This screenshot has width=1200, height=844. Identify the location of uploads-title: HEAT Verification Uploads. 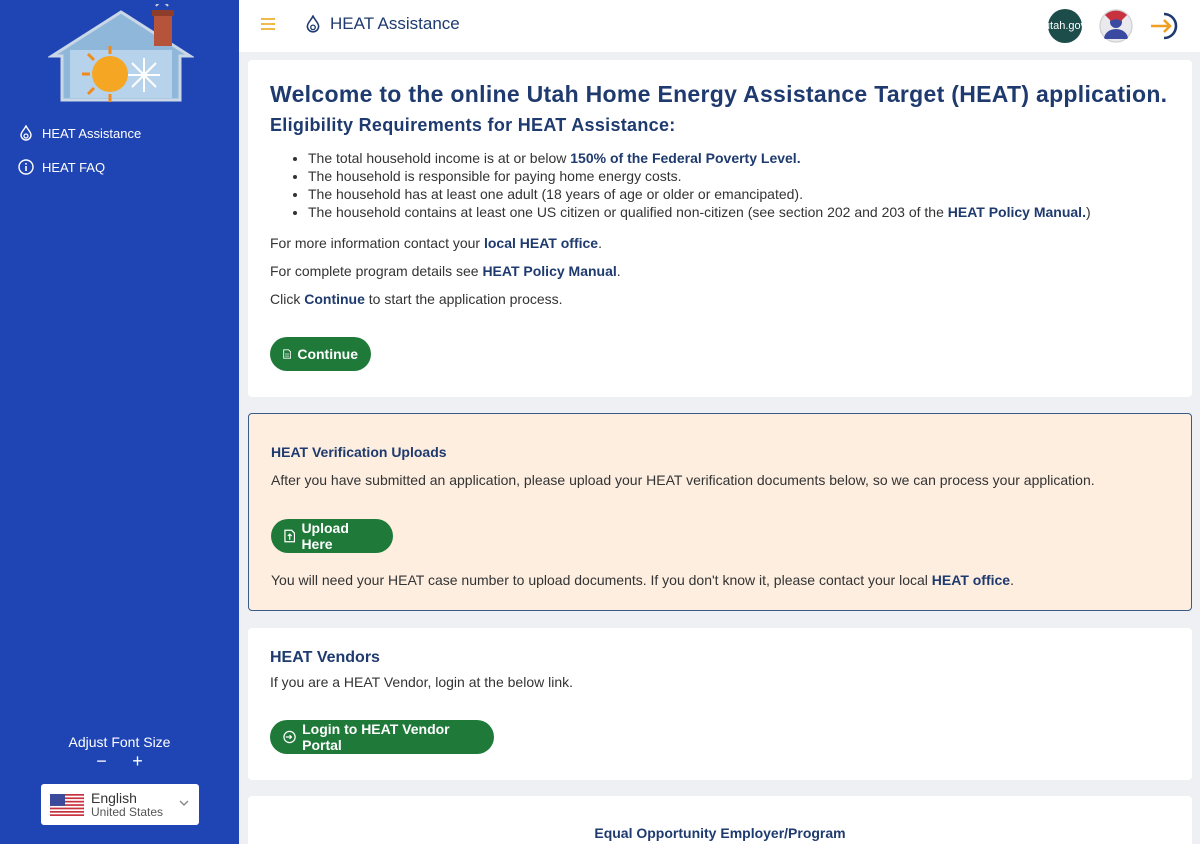
(359, 452).